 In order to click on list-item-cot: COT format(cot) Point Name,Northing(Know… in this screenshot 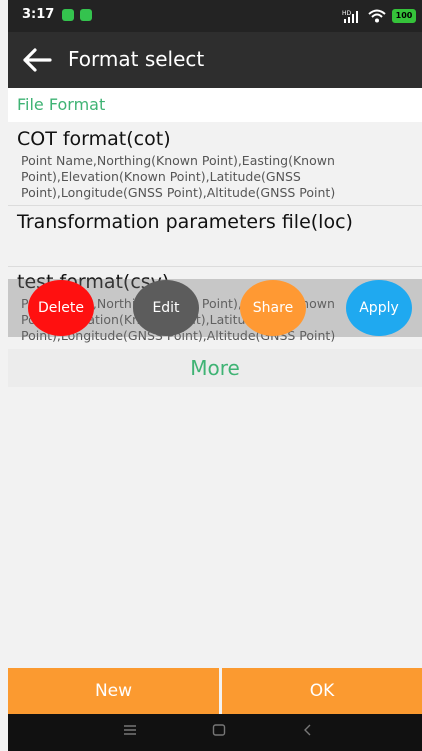, I will do `click(215, 164)`.